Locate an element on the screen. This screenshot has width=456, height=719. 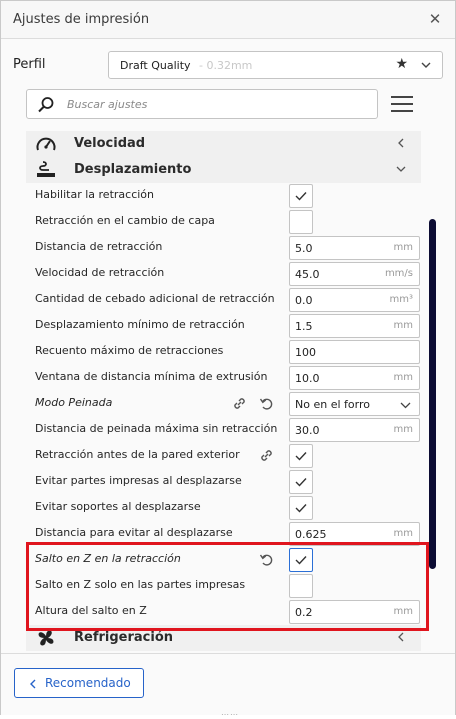
profile-layer-height: - 0.32mm is located at coordinates (226, 65).